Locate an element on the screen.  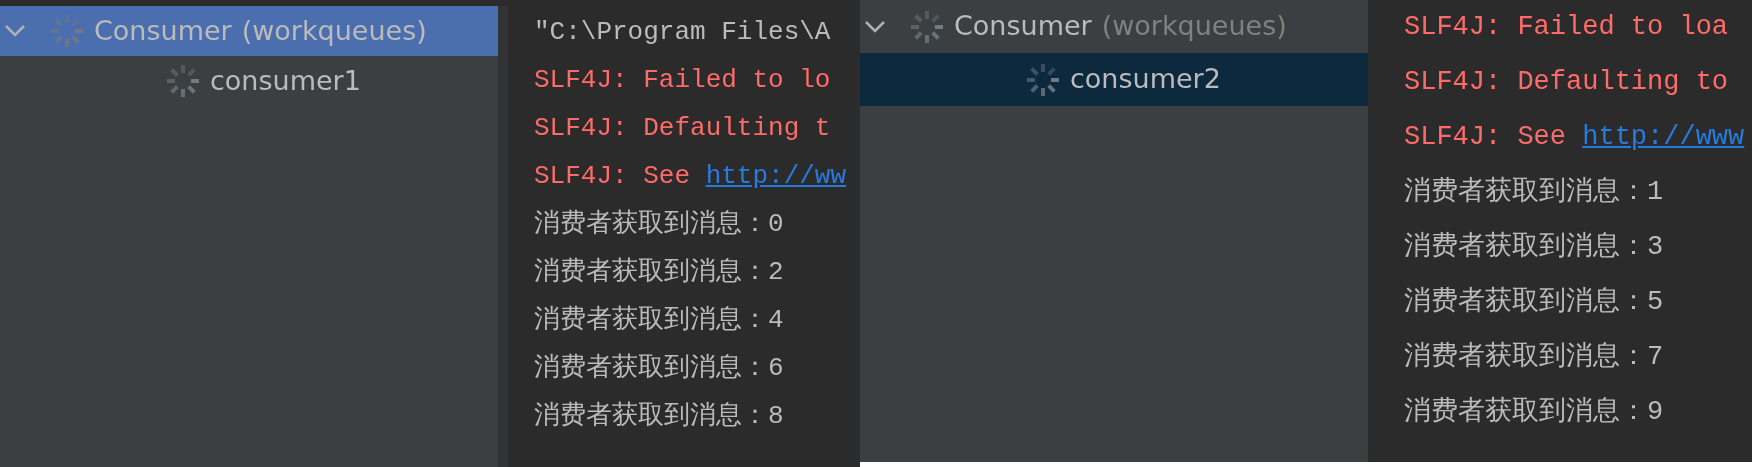
console-line: 消费者获取到消息：4 is located at coordinates (659, 320).